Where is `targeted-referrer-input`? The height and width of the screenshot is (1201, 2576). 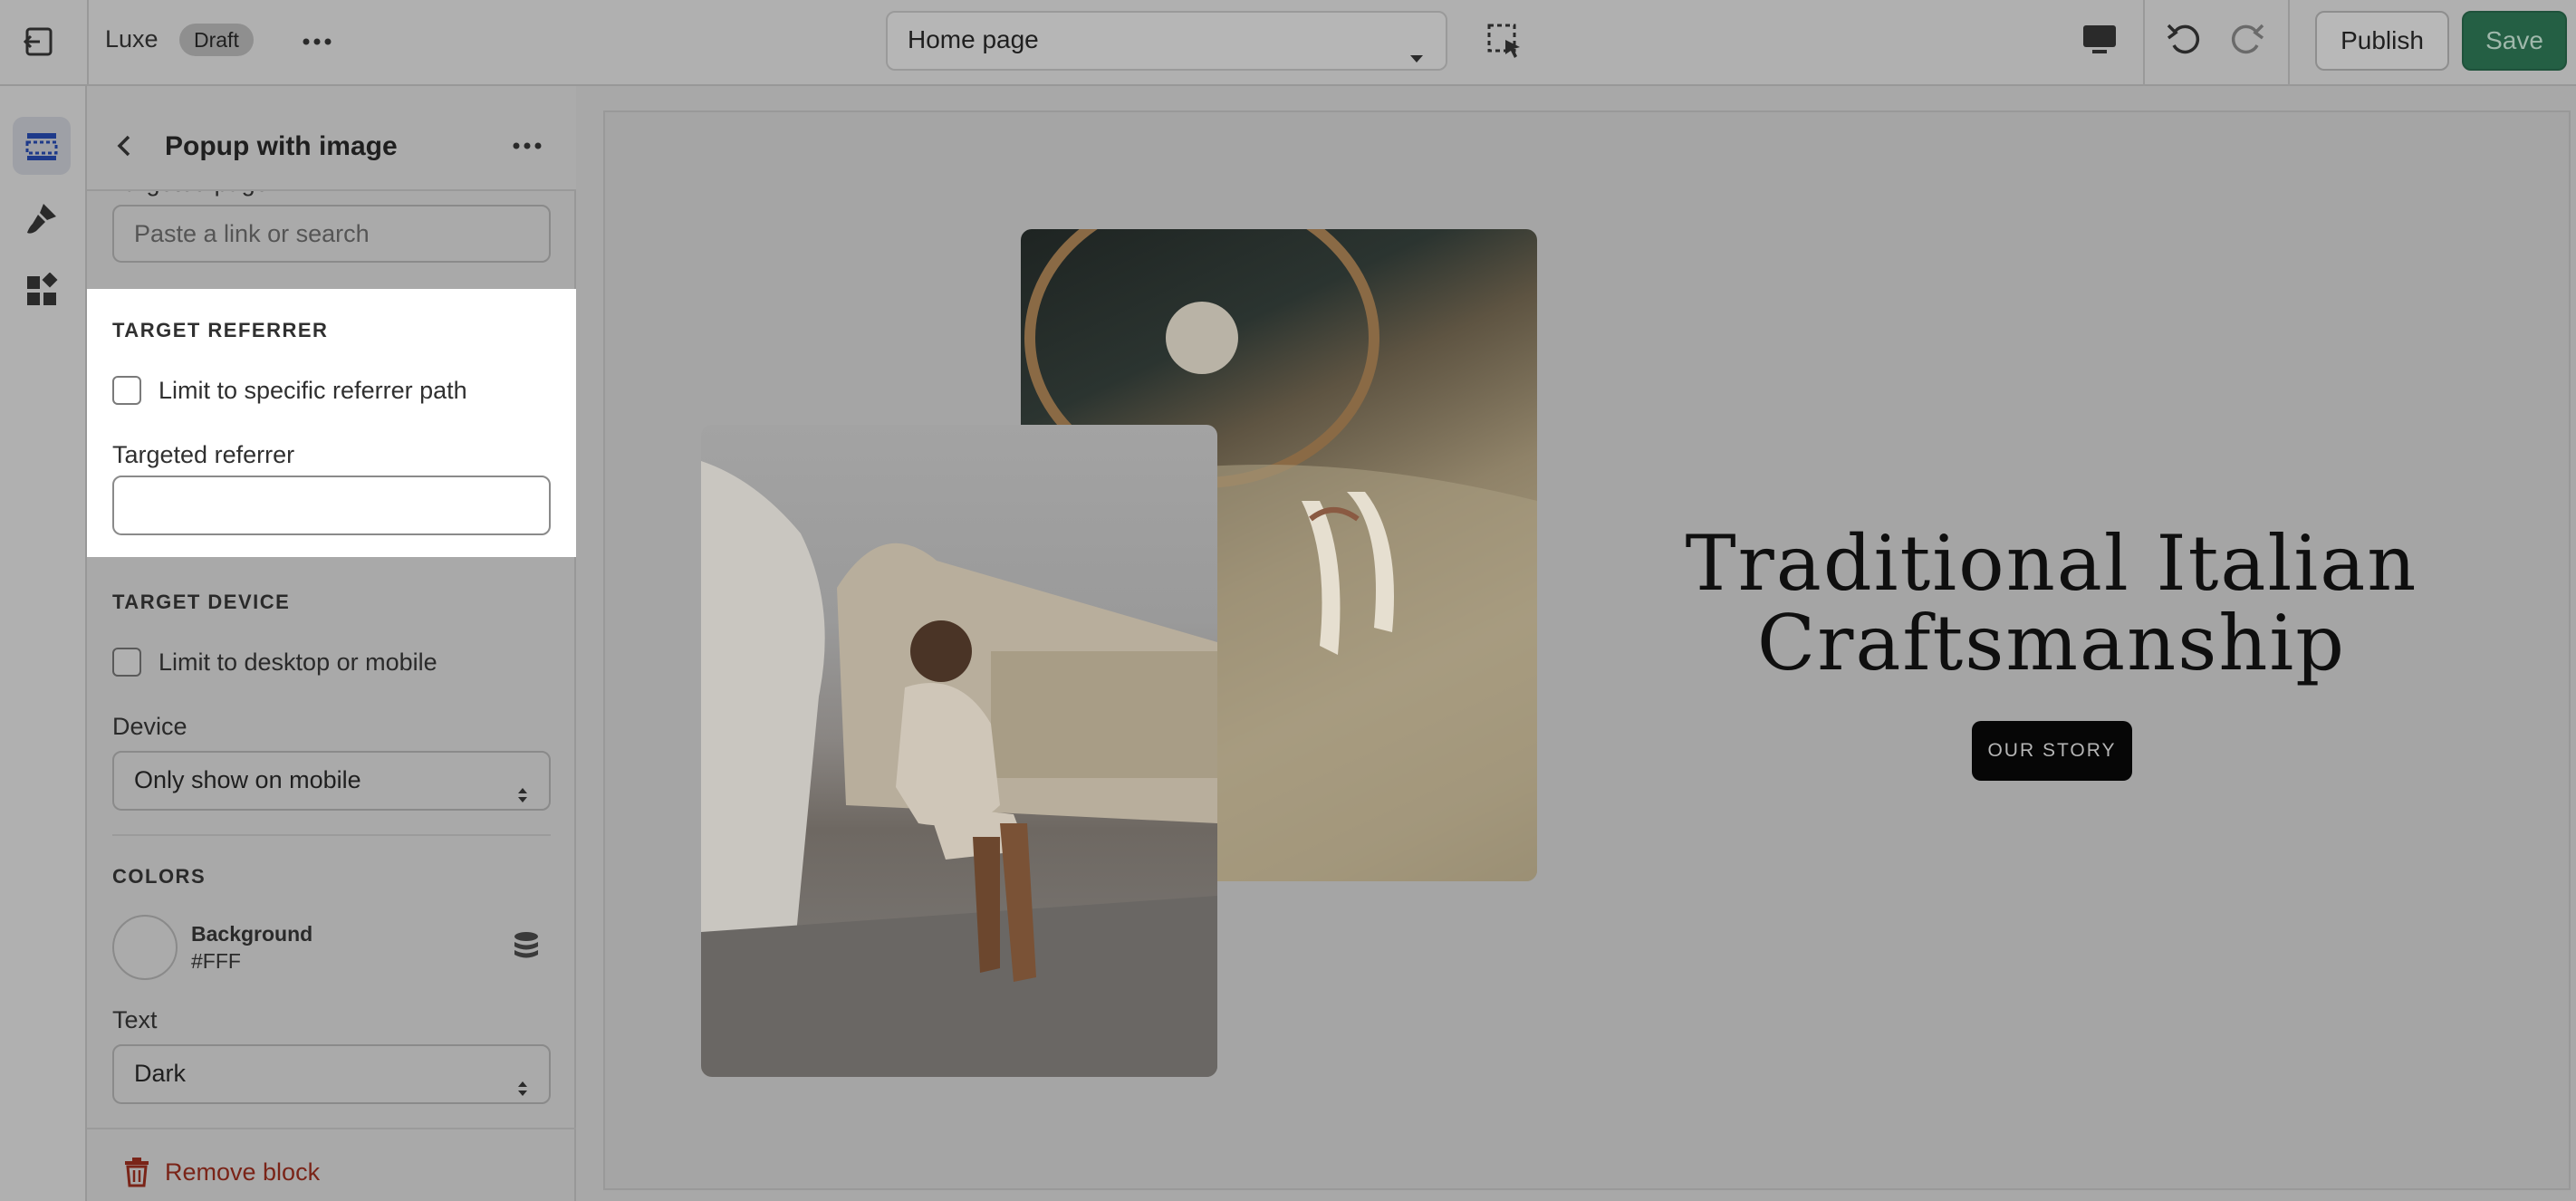 targeted-referrer-input is located at coordinates (331, 505).